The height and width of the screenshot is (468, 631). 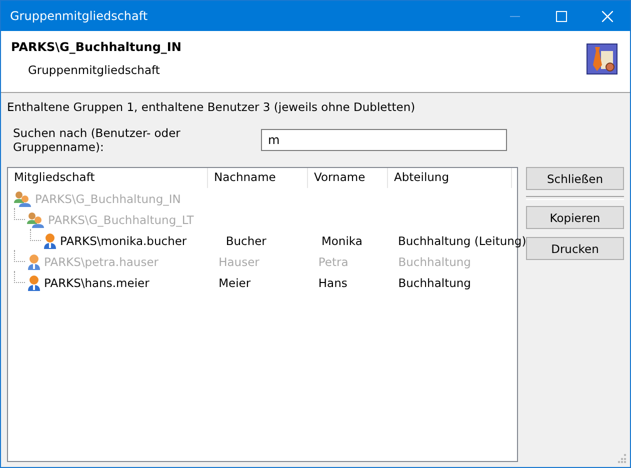 I want to click on table-cell: Bucher, so click(x=246, y=241).